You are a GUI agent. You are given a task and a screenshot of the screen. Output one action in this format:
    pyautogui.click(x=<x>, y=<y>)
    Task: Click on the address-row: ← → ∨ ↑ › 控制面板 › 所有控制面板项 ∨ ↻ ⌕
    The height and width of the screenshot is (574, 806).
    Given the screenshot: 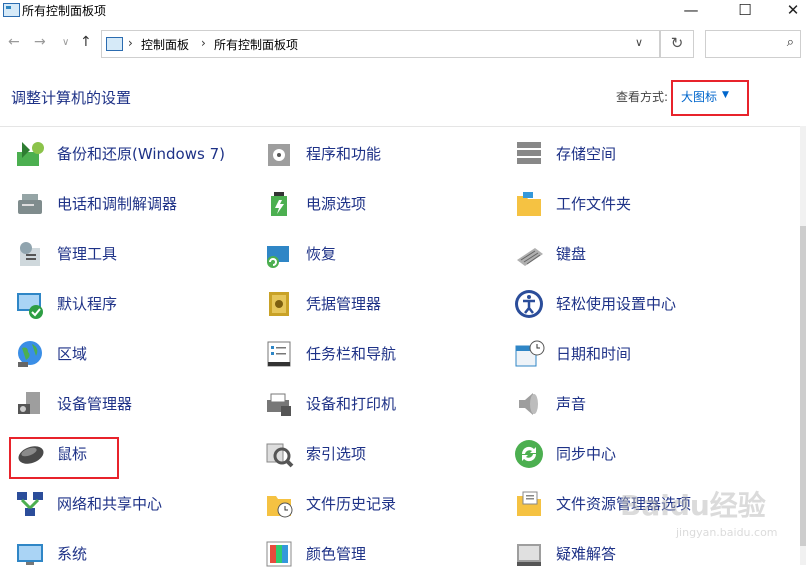 What is the action you would take?
    pyautogui.click(x=403, y=43)
    